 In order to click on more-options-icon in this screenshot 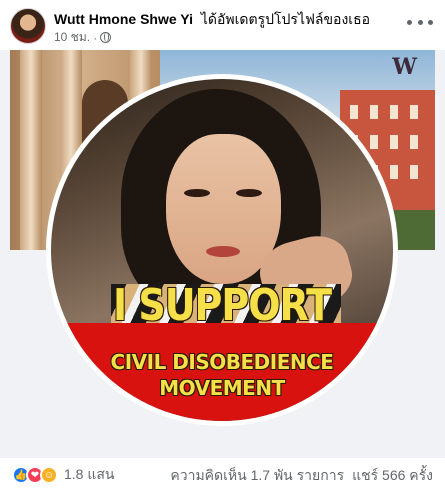, I will do `click(420, 22)`.